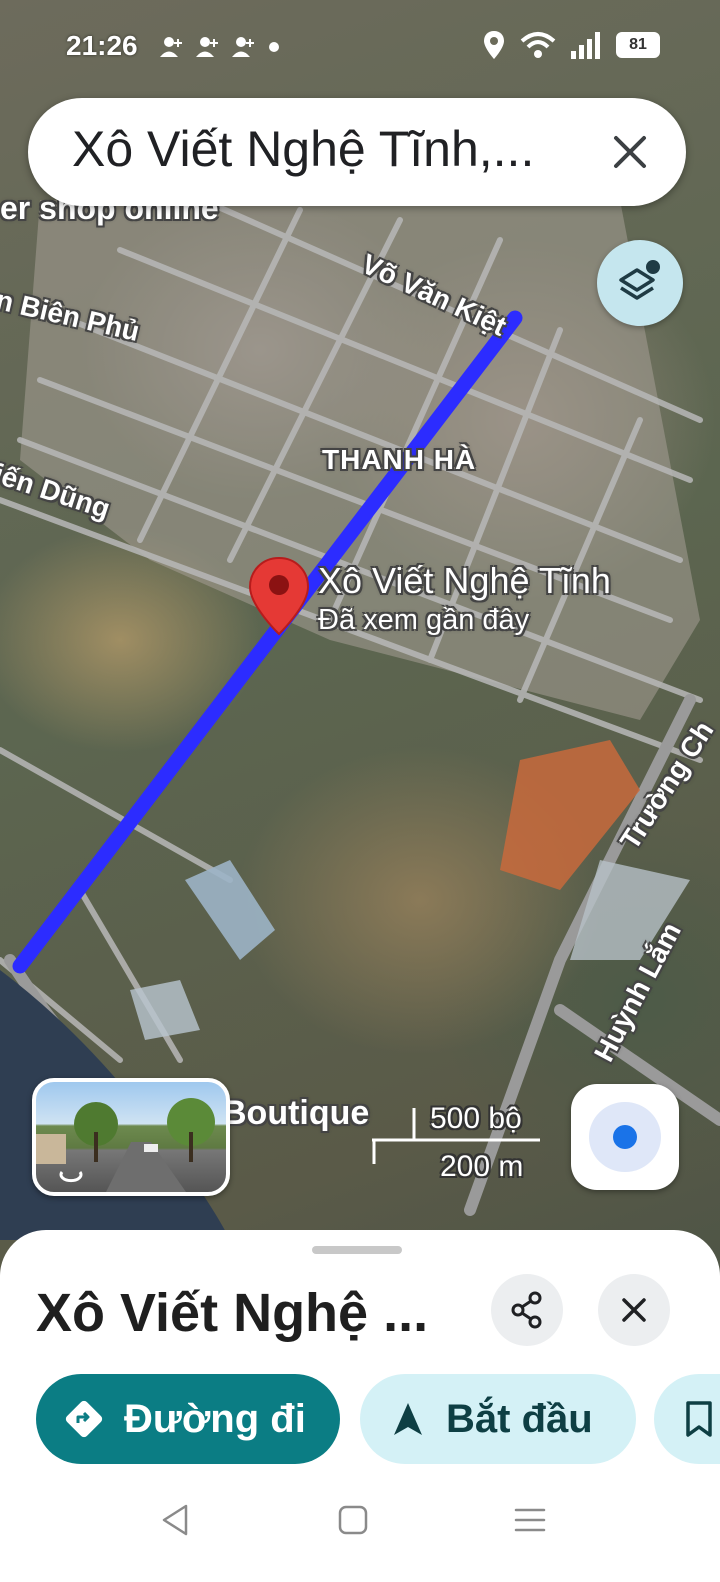 Image resolution: width=720 pixels, height=1582 pixels. I want to click on start-button: Bắt đầu, so click(498, 1419).